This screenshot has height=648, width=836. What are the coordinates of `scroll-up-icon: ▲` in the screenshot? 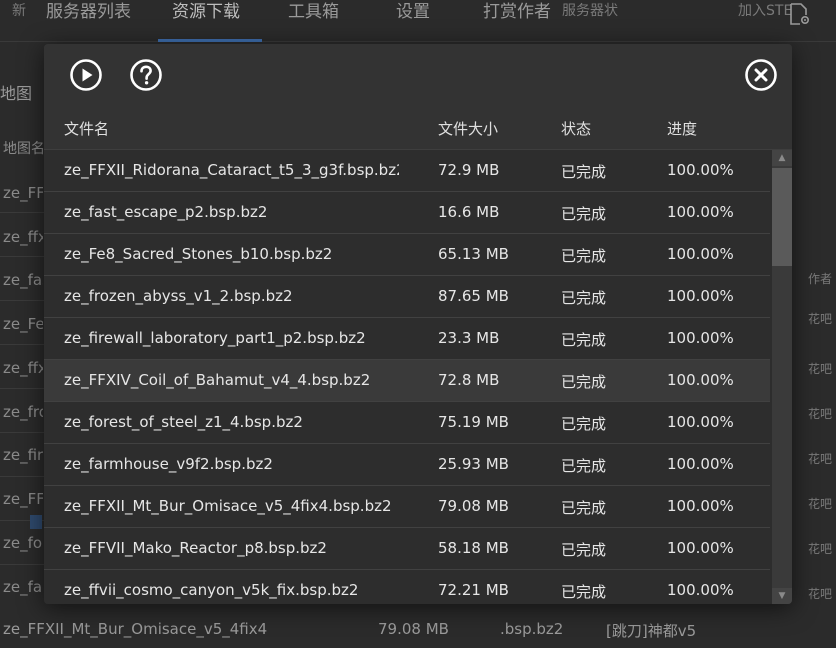 It's located at (782, 158).